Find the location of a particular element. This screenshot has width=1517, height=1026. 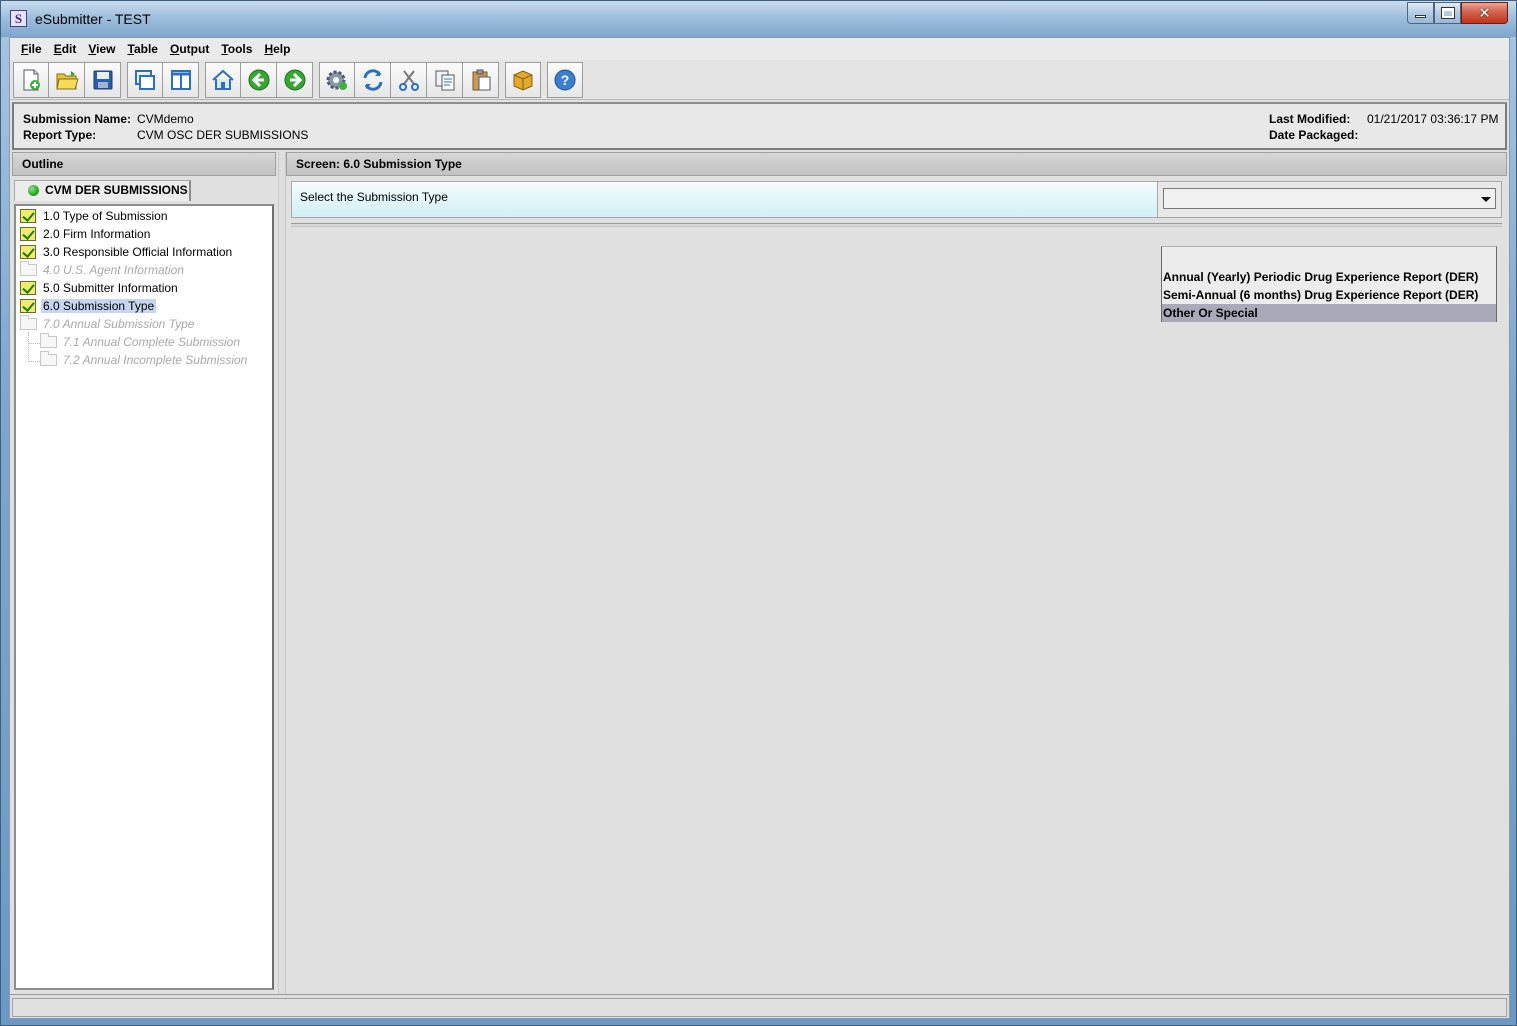

refresh-button is located at coordinates (373, 80).